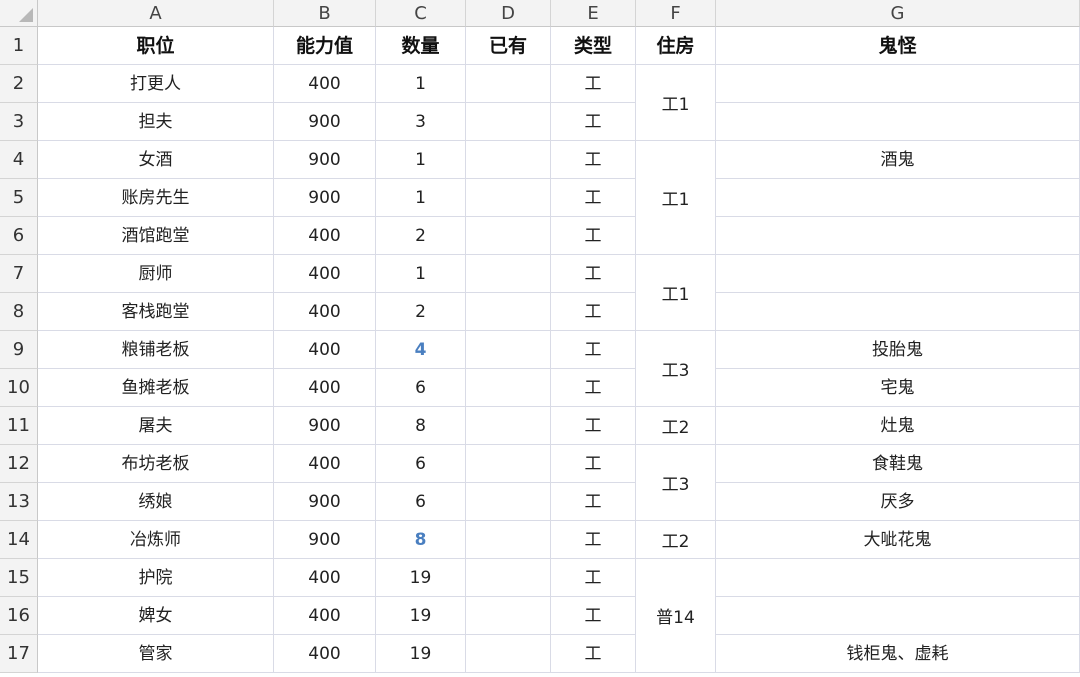 The width and height of the screenshot is (1080, 677). What do you see at coordinates (508, 198) in the screenshot?
I see `cell-d5` at bounding box center [508, 198].